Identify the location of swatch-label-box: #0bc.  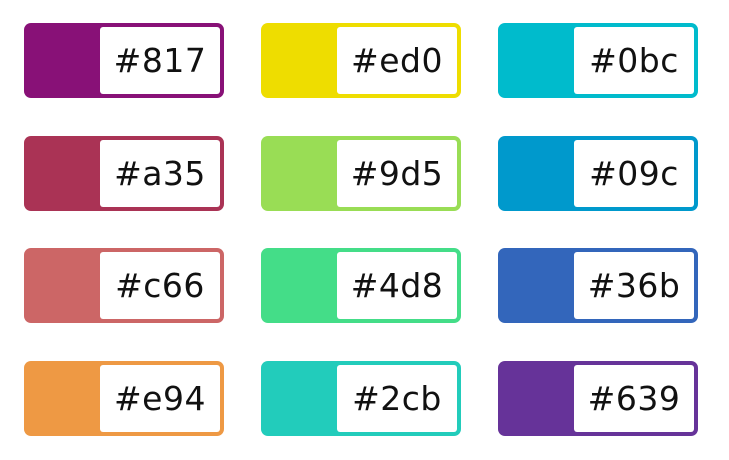
(634, 60).